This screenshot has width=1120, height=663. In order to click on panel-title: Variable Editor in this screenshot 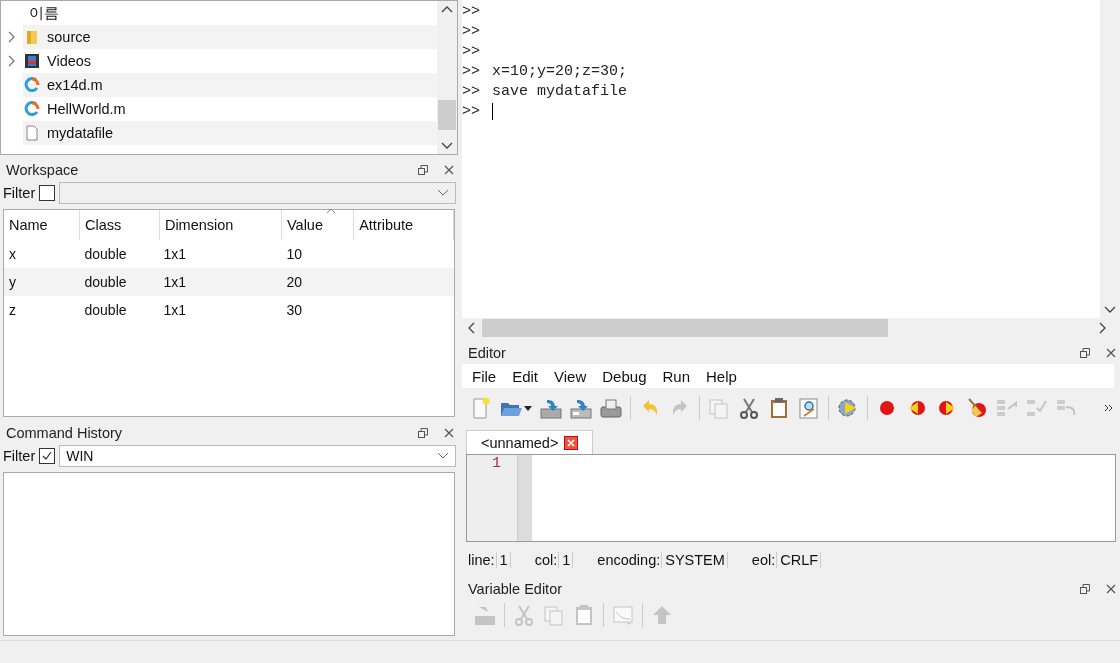, I will do `click(515, 589)`.